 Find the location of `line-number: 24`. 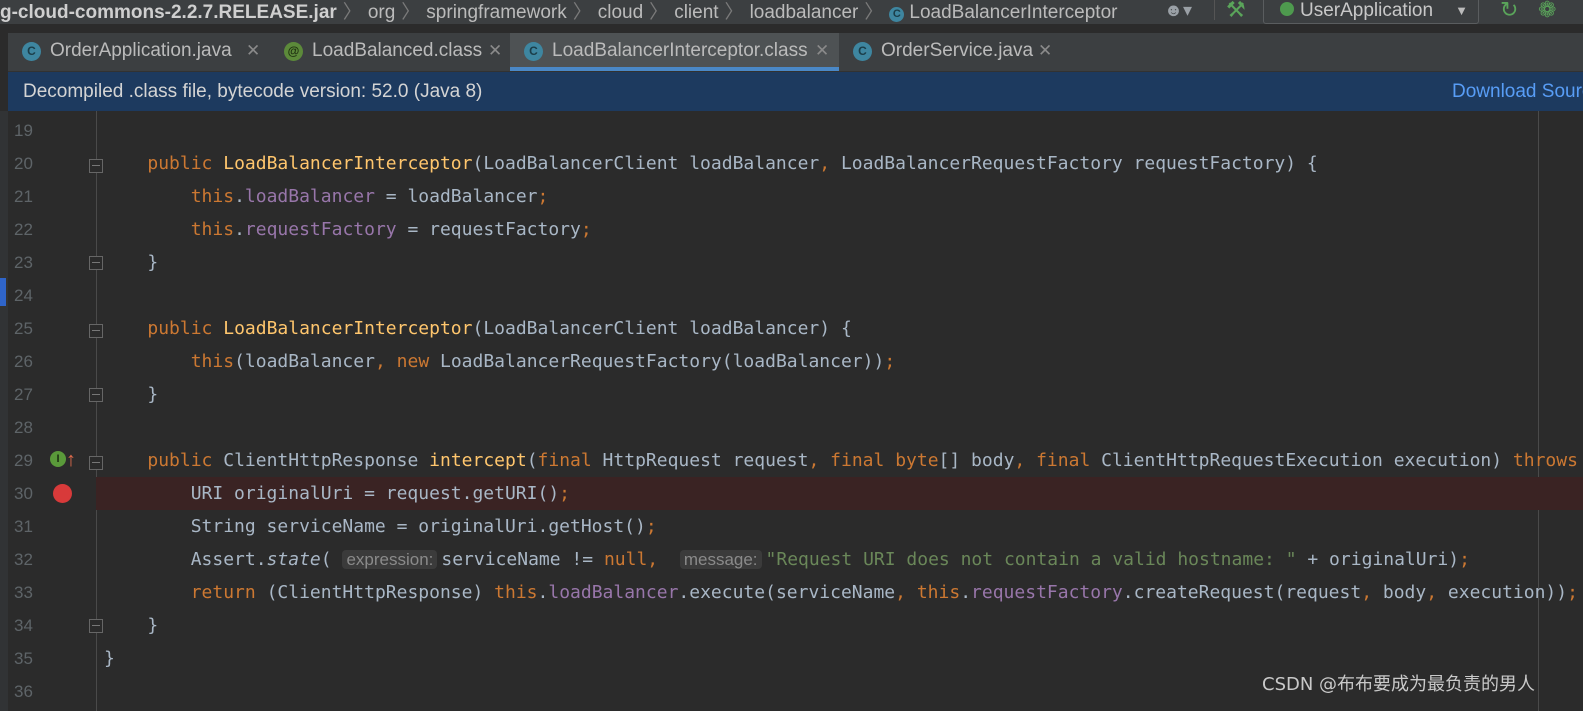

line-number: 24 is located at coordinates (23, 295).